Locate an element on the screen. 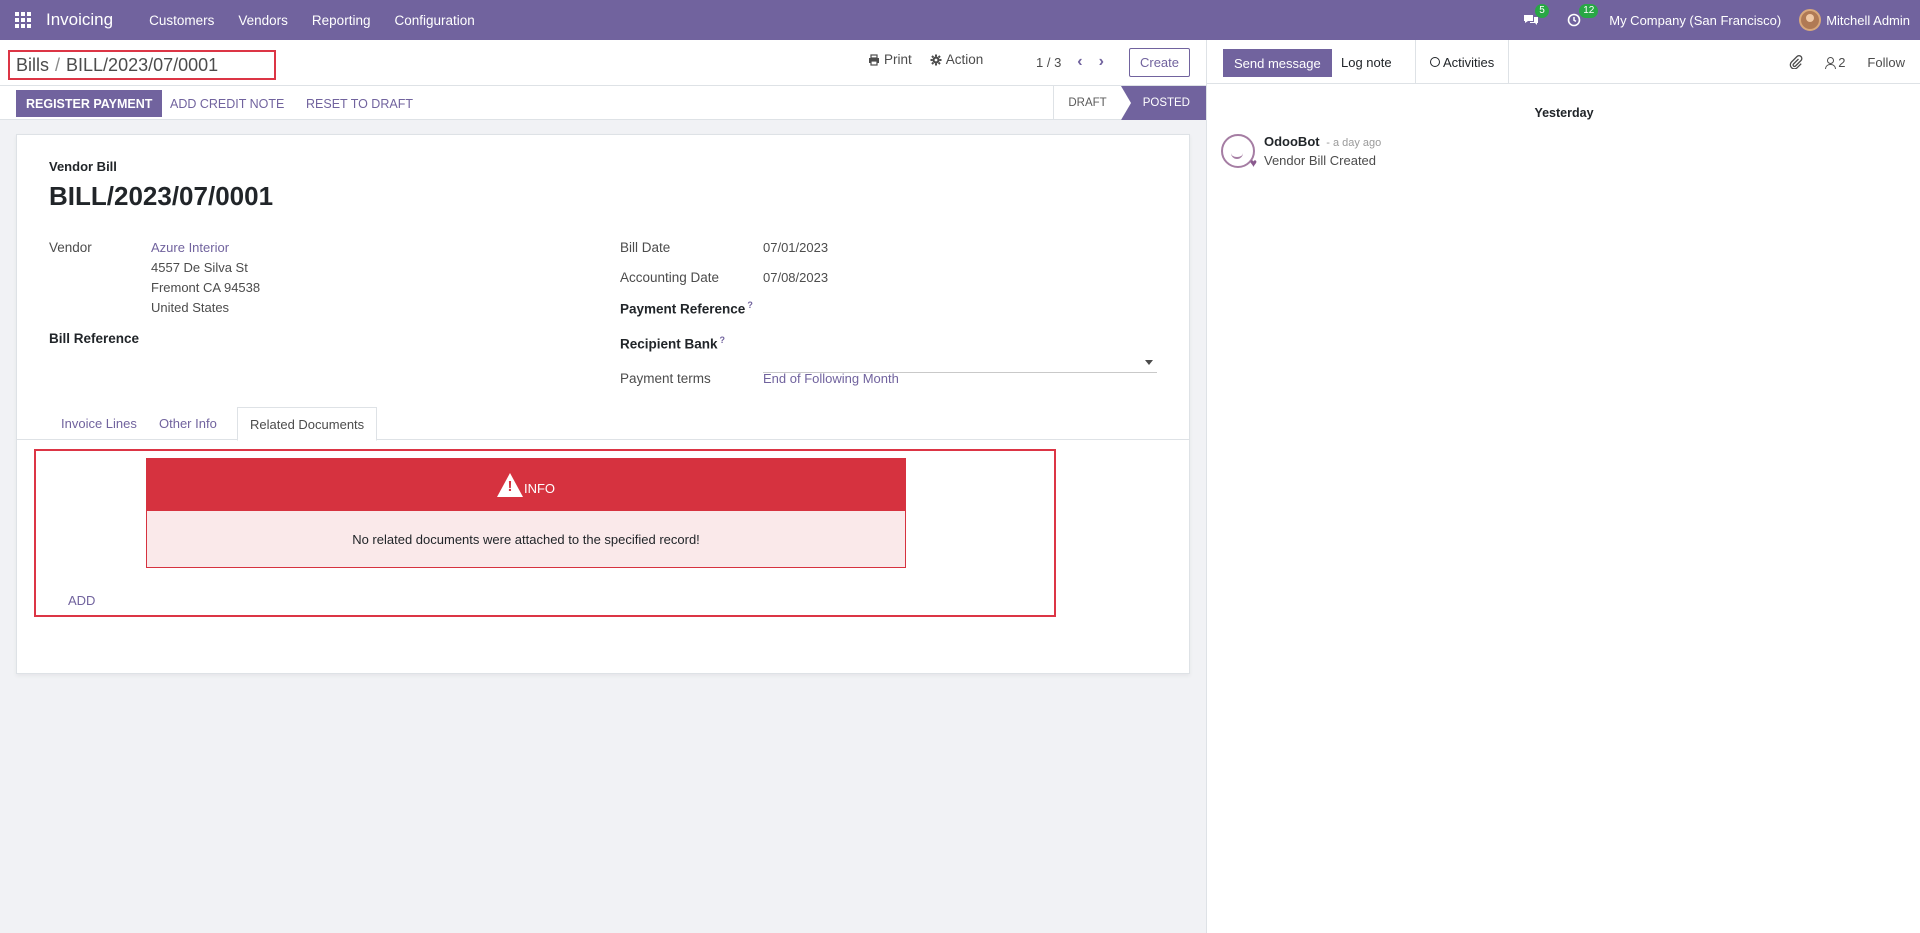  send-message-button: Send message is located at coordinates (1277, 63).